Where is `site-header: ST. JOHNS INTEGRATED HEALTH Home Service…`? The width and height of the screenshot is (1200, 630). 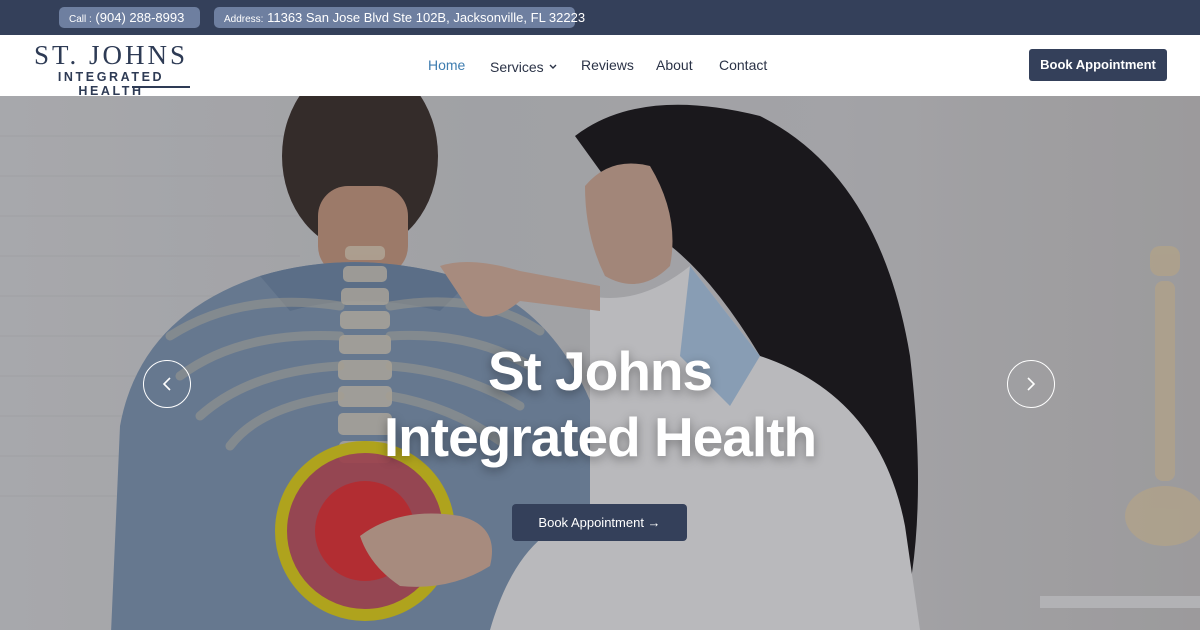
site-header: ST. JOHNS INTEGRATED HEALTH Home Service… is located at coordinates (600, 66).